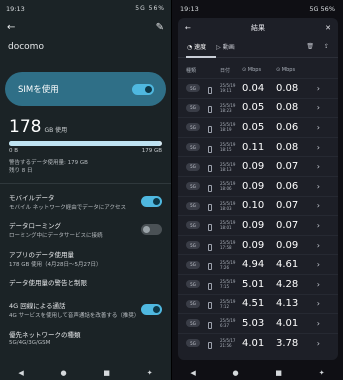 Image resolution: width=343 pixels, height=380 pixels. Describe the element at coordinates (85, 258) in the screenshot. I see `app-data-usage-row: アプリのデータ使用量 178 GB 使用（4月28日～5月27日）` at that location.